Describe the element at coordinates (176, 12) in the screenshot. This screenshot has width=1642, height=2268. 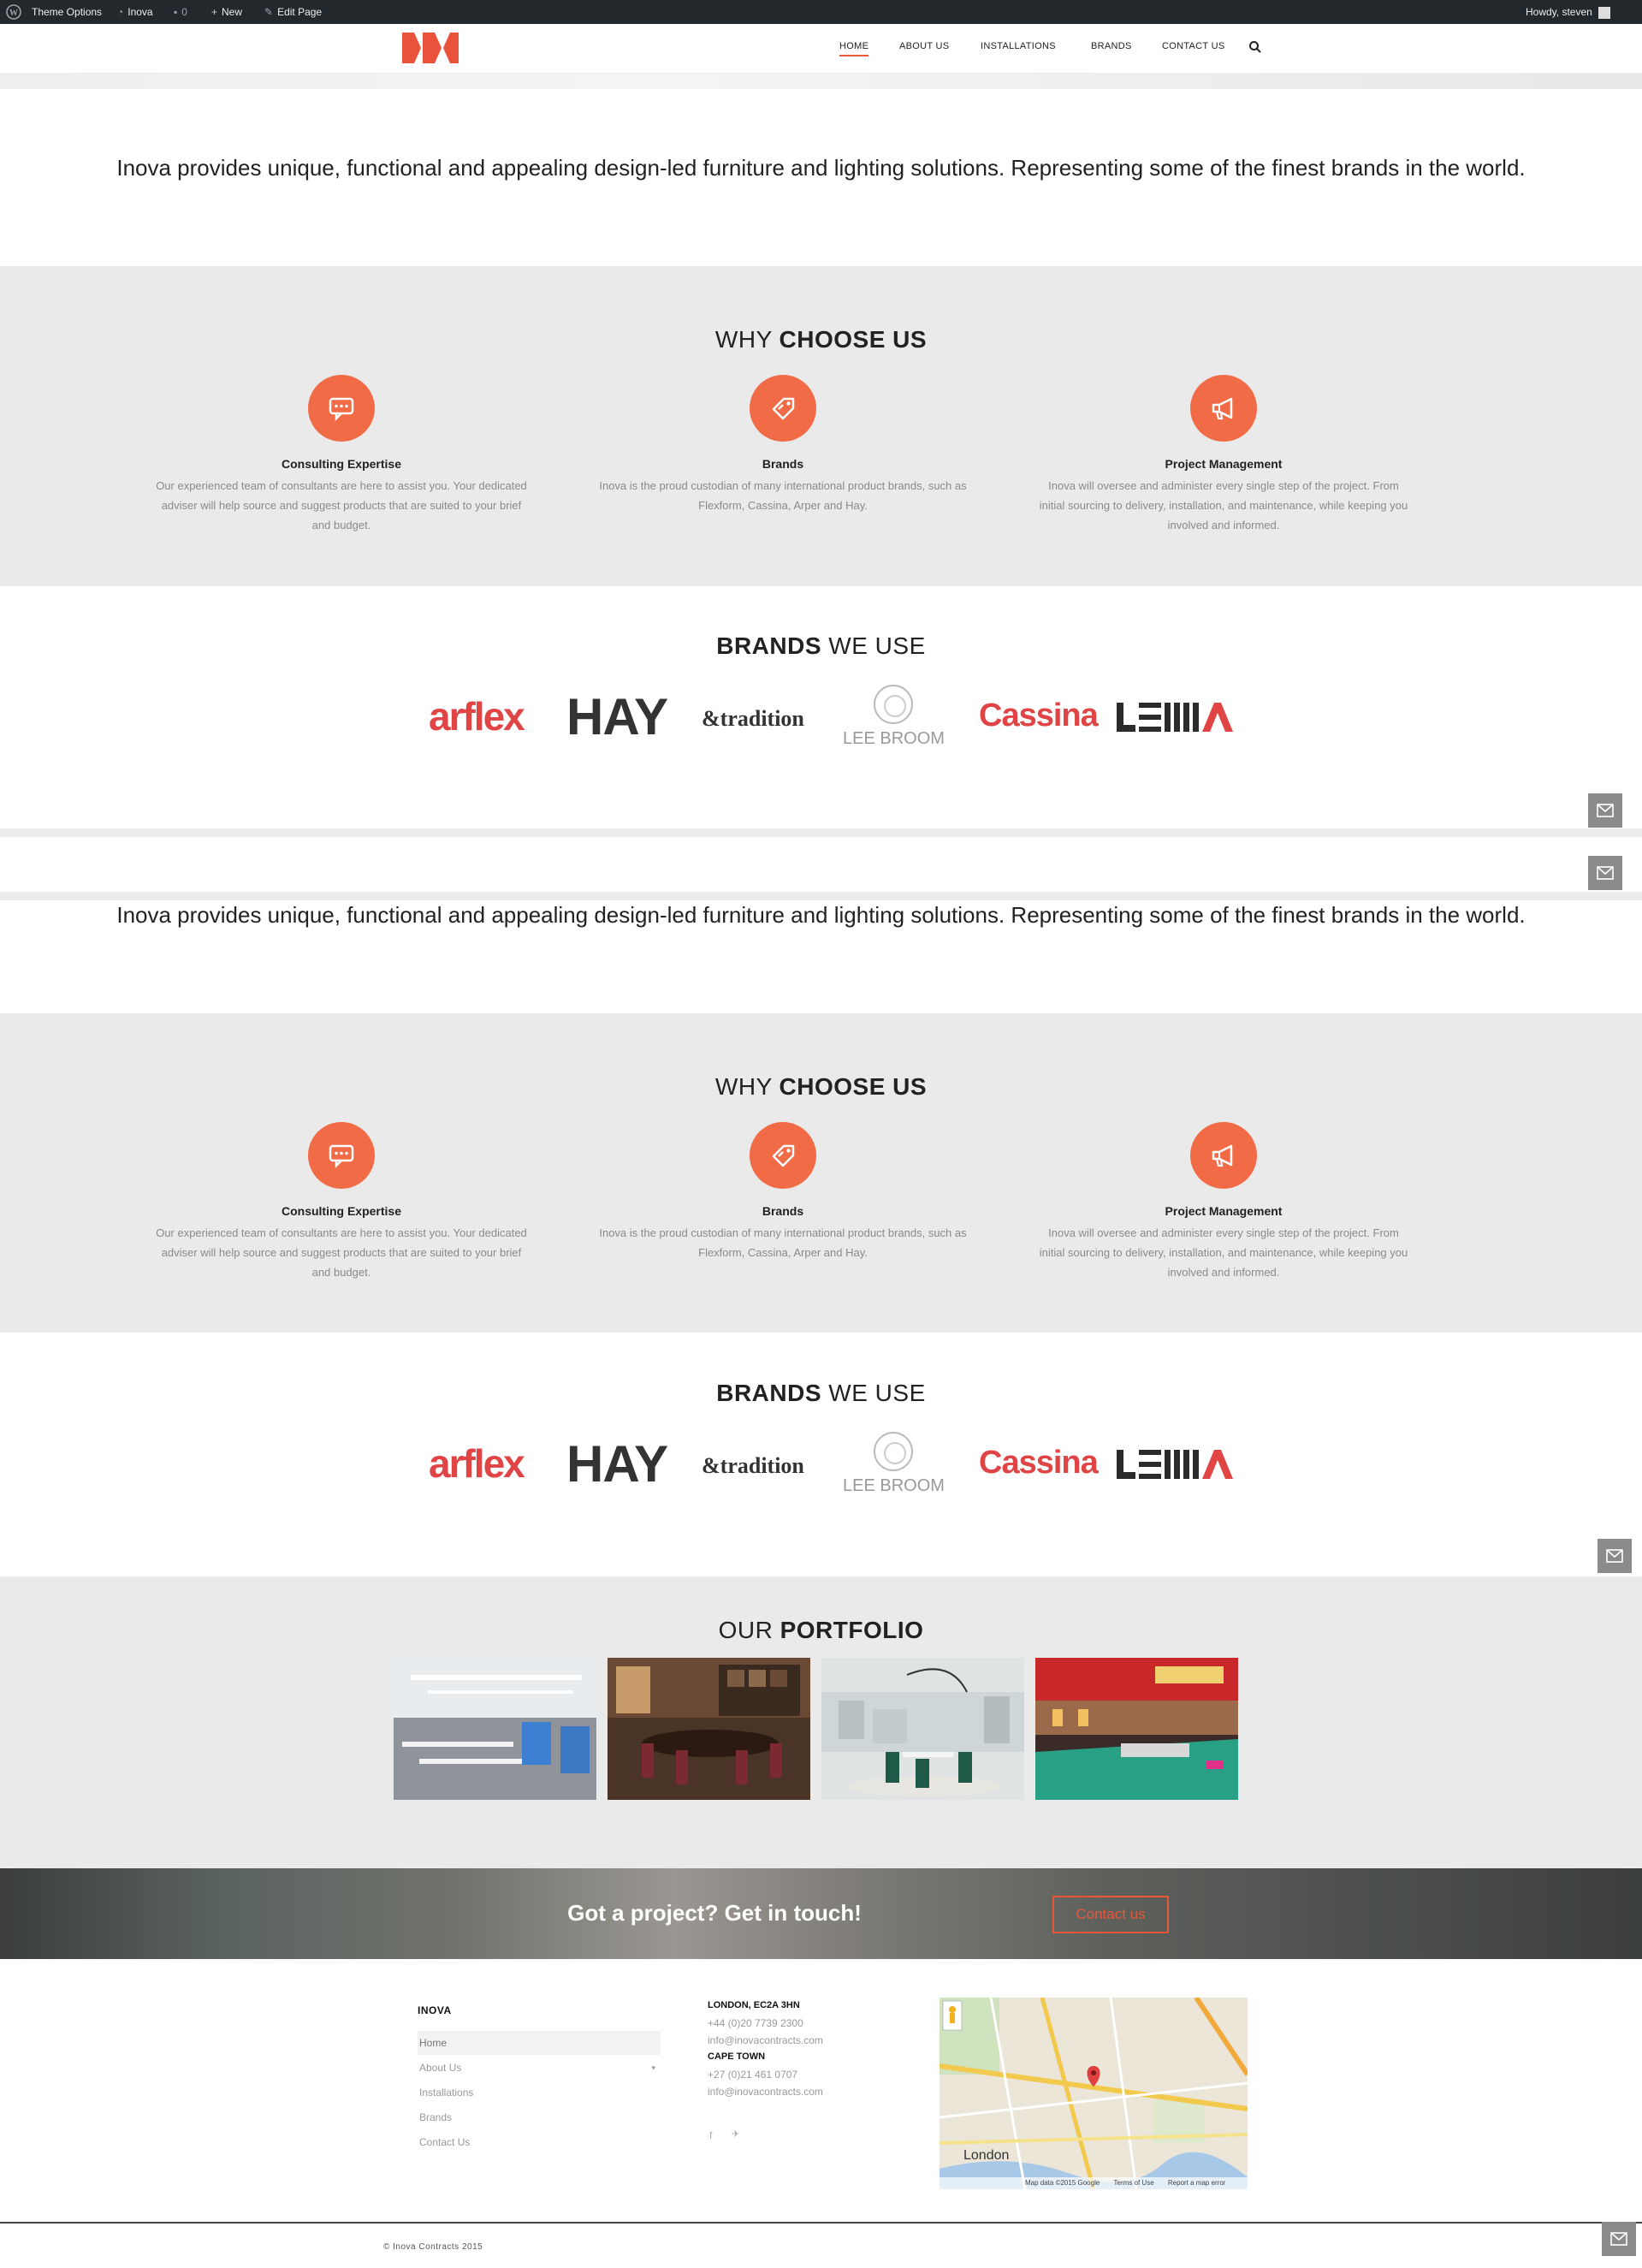
I see `comment-icon: ▪` at that location.